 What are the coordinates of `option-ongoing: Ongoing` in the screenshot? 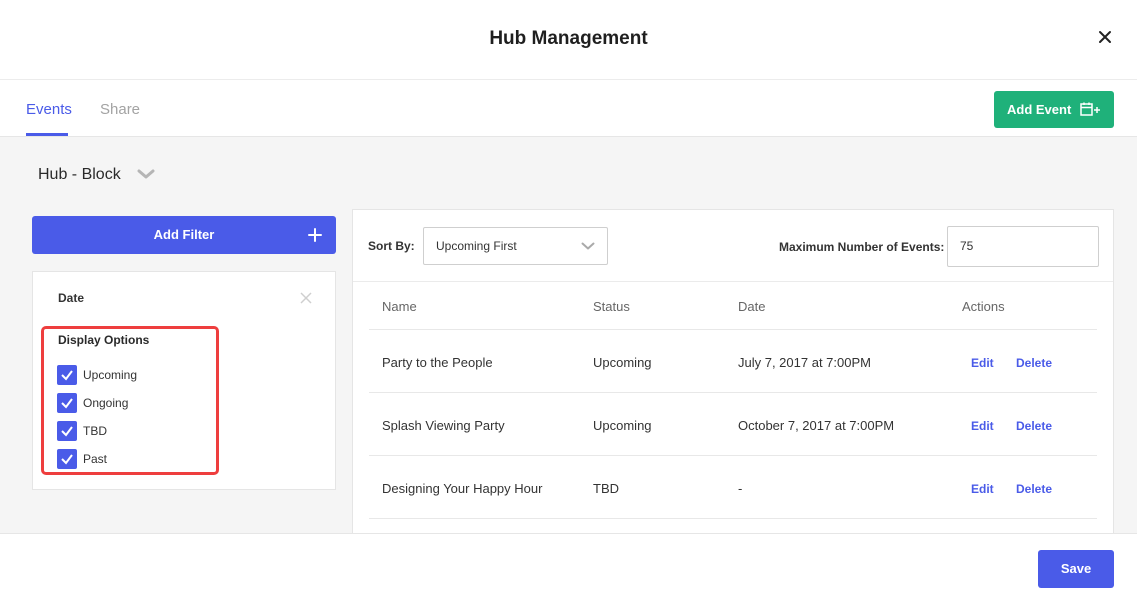 It's located at (92, 403).